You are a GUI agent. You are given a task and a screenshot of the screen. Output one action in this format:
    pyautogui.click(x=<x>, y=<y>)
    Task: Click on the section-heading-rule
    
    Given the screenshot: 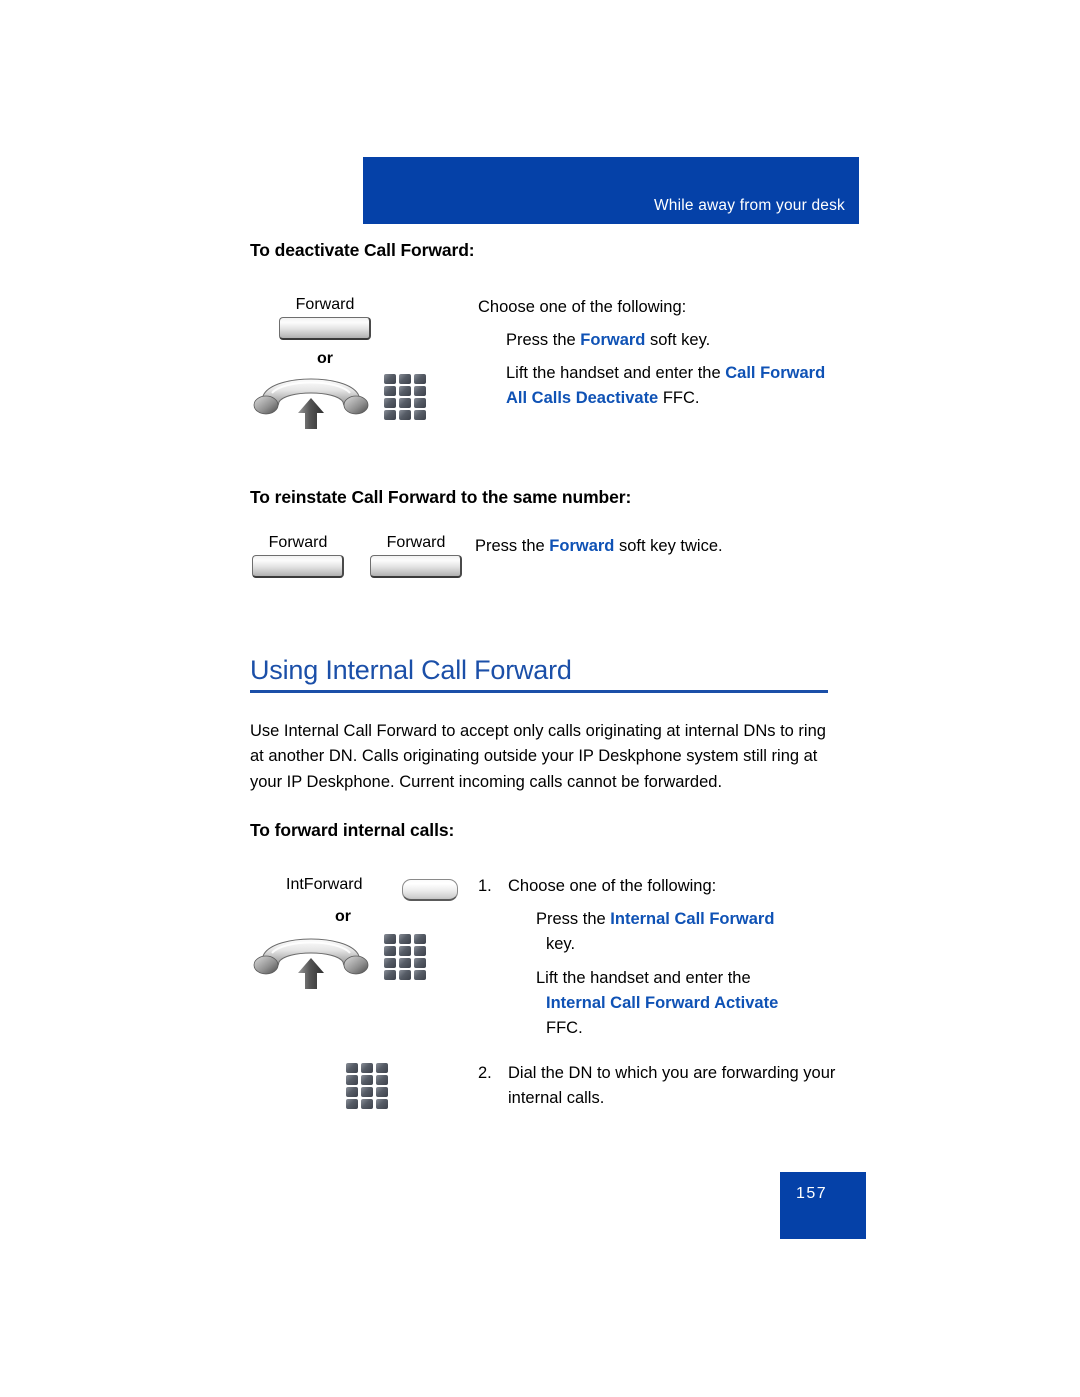 What is the action you would take?
    pyautogui.click(x=539, y=691)
    